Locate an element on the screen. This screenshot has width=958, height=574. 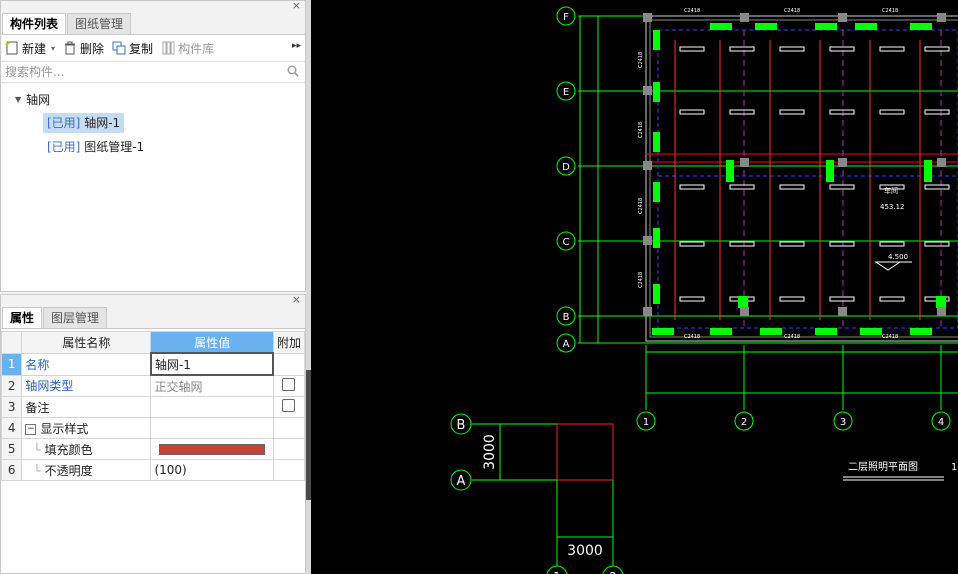
delete-button: 删除 is located at coordinates (83, 48).